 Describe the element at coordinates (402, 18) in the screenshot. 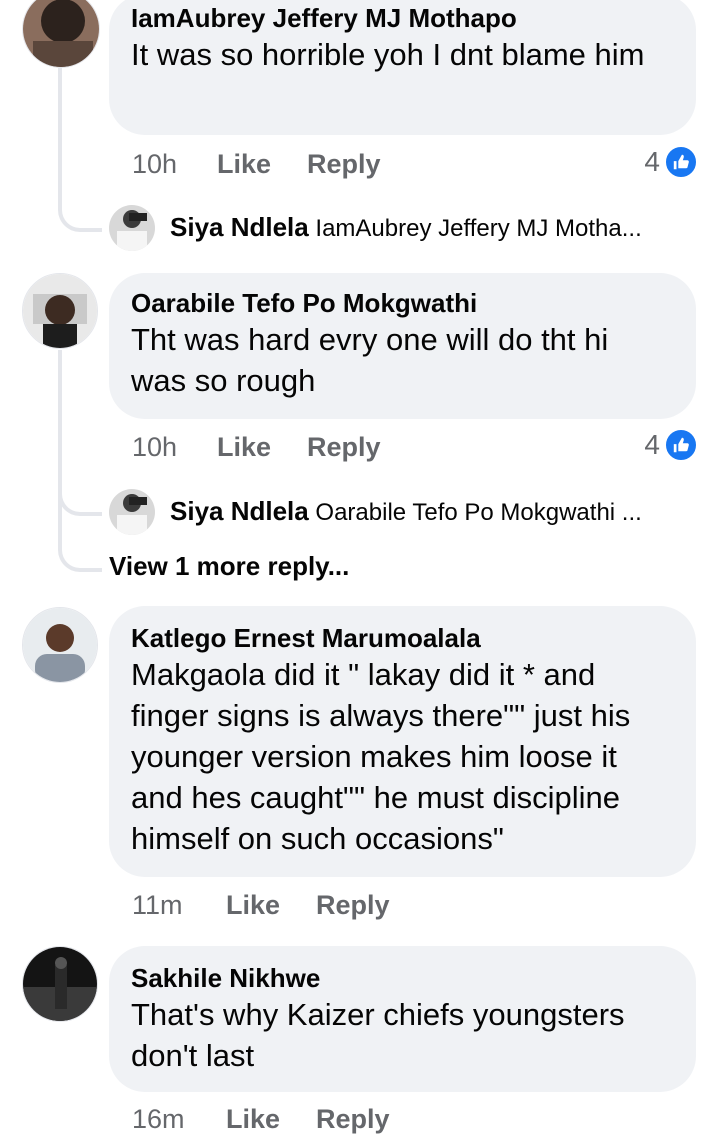

I see `comment-author: IamAubrey Jeffery MJ Mothapo` at that location.